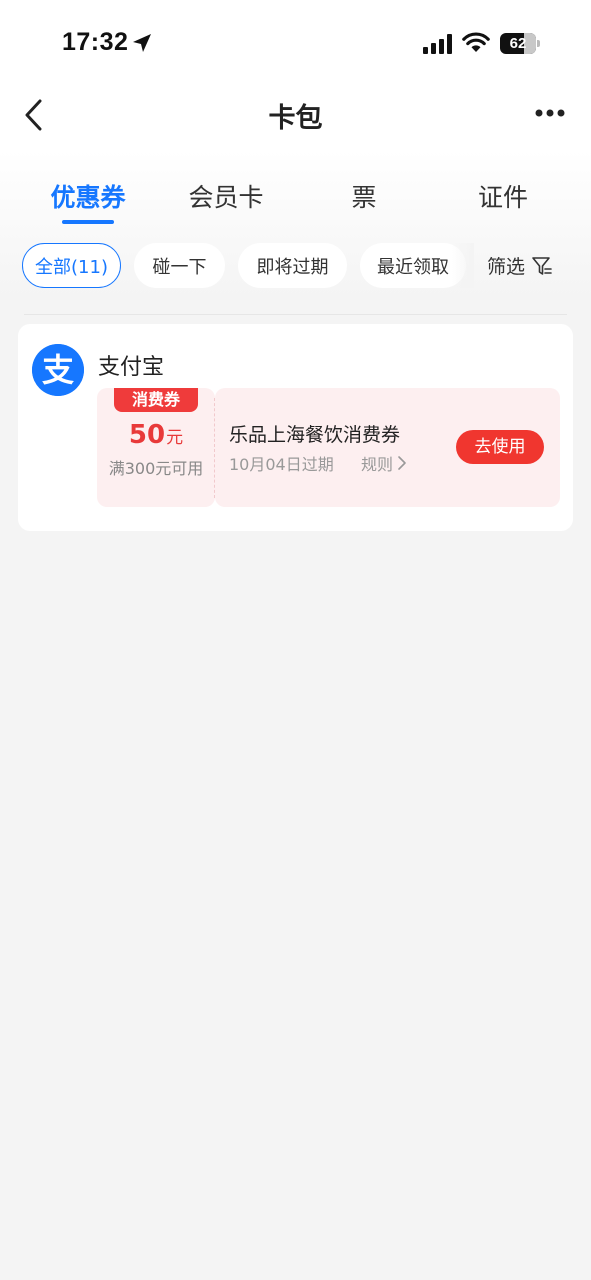 This screenshot has width=591, height=1280. Describe the element at coordinates (295, 314) in the screenshot. I see `section-divider` at that location.